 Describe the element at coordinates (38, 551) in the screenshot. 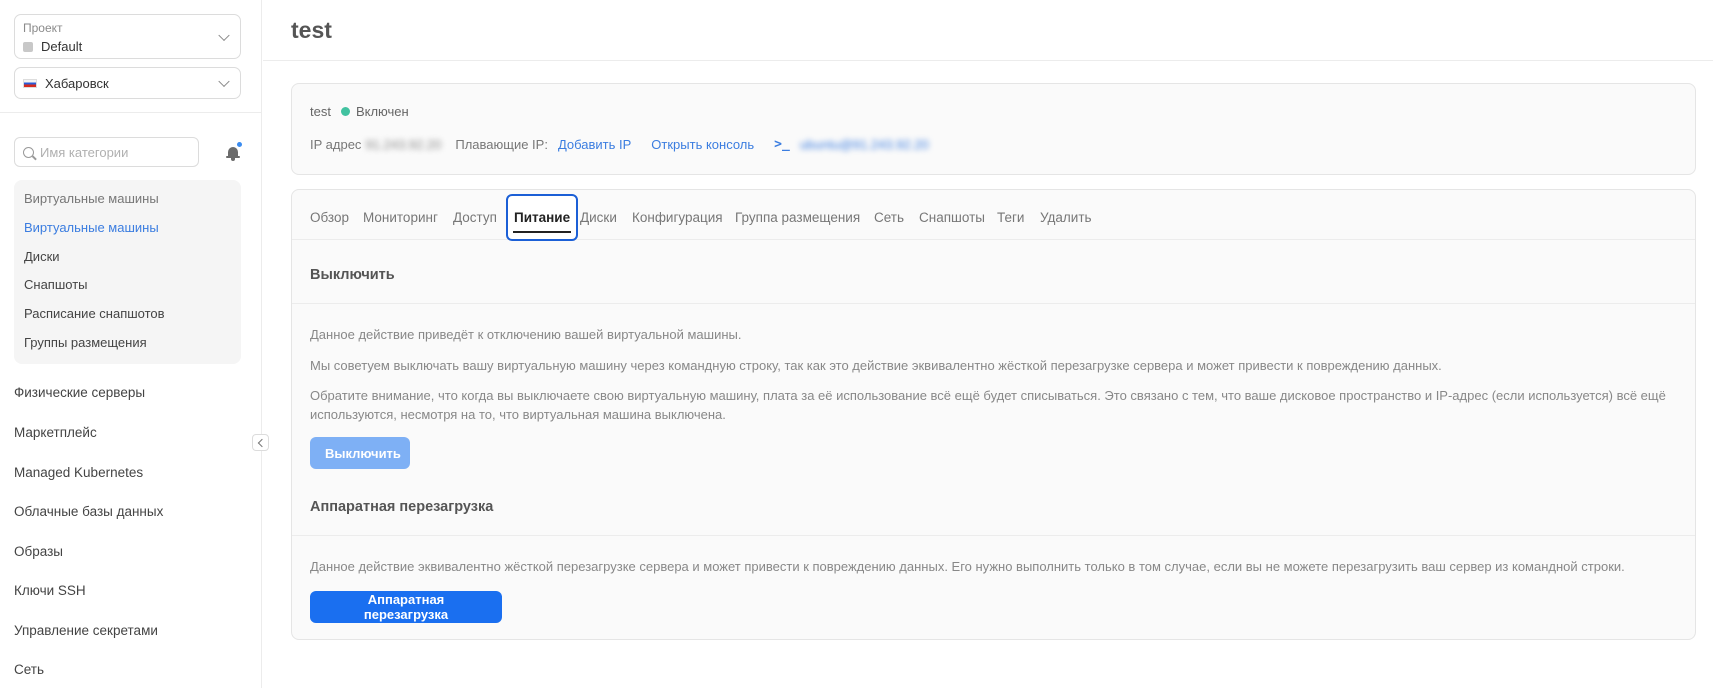

I see `nav-item-images: Образы` at that location.